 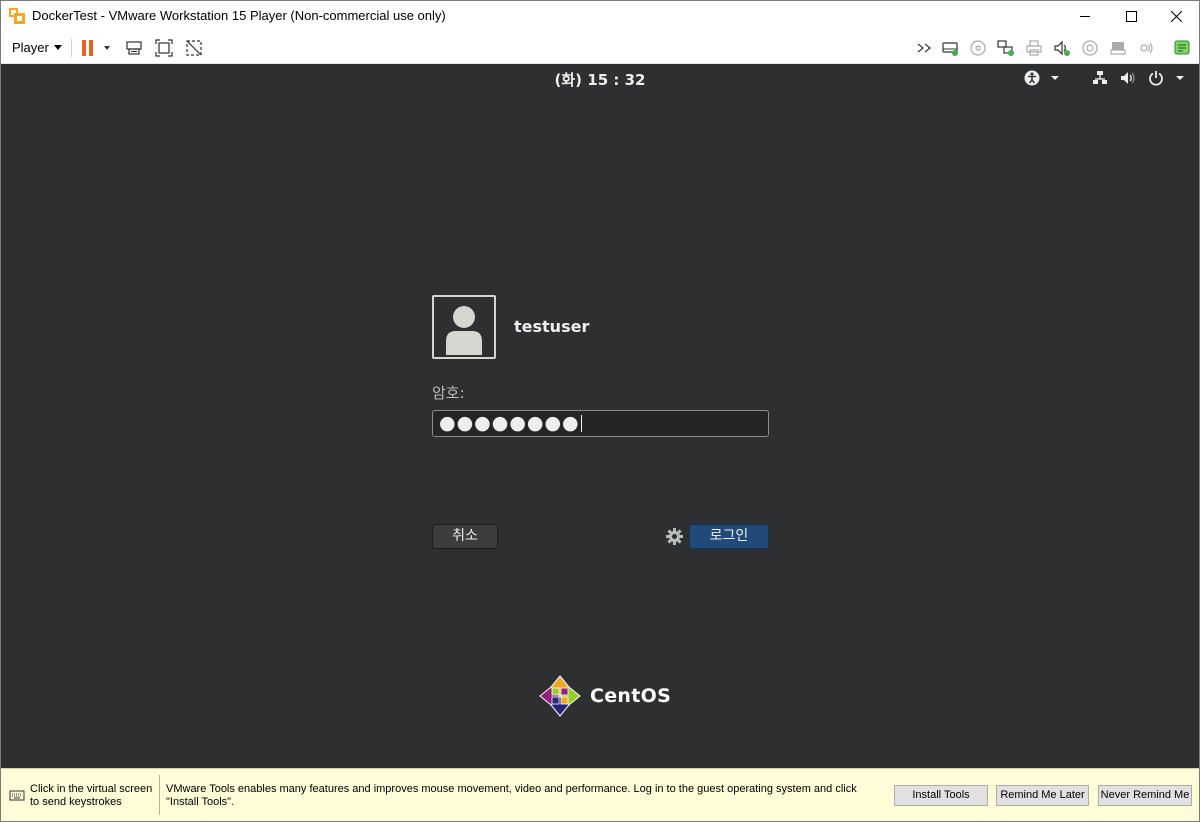 What do you see at coordinates (941, 795) in the screenshot?
I see `install-tools-button: Install Tools` at bounding box center [941, 795].